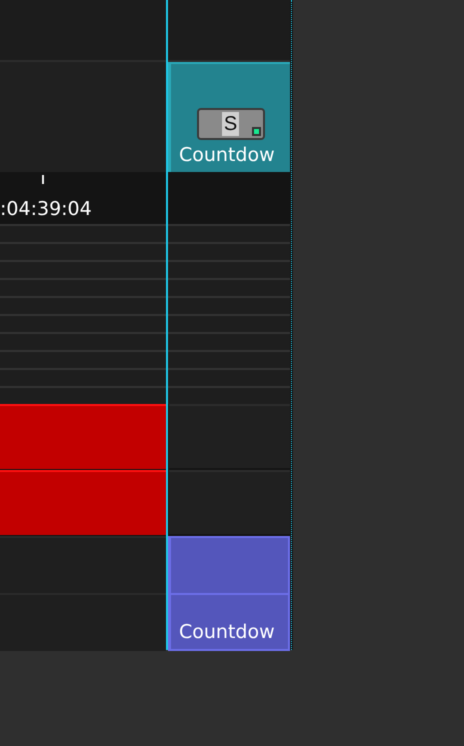 This screenshot has height=746, width=464. I want to click on timecode: :04:39:04, so click(46, 209).